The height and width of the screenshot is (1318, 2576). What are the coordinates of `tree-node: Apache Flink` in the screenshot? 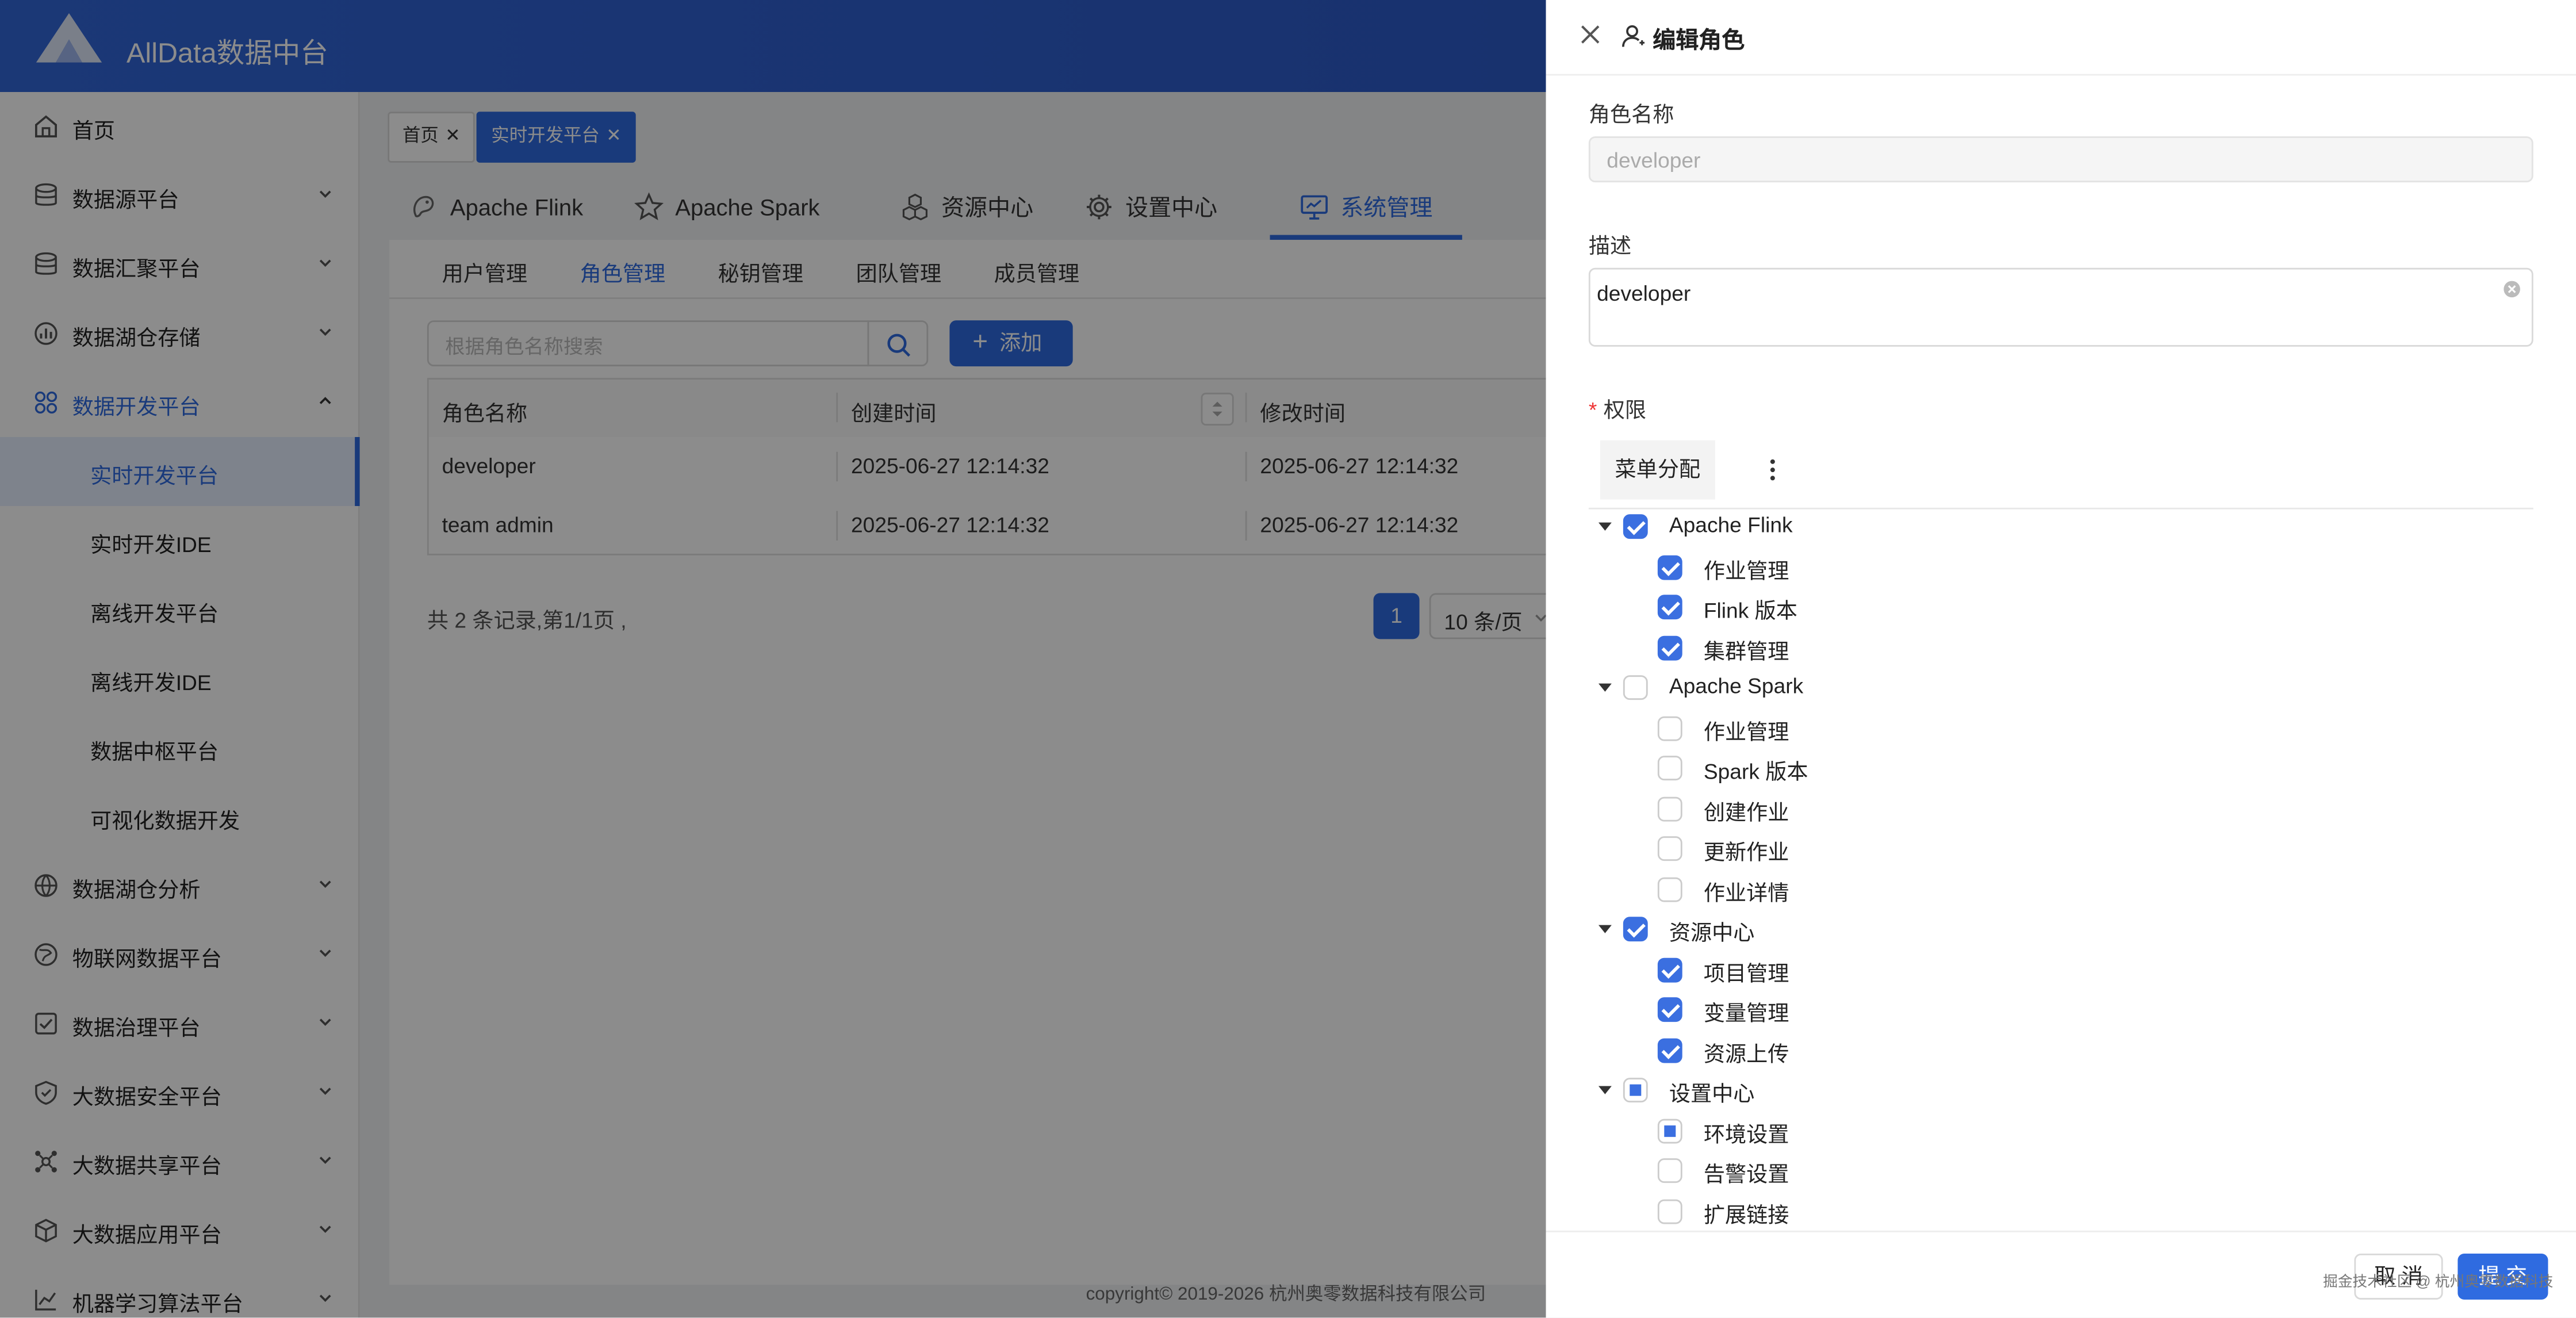 It's located at (2049, 529).